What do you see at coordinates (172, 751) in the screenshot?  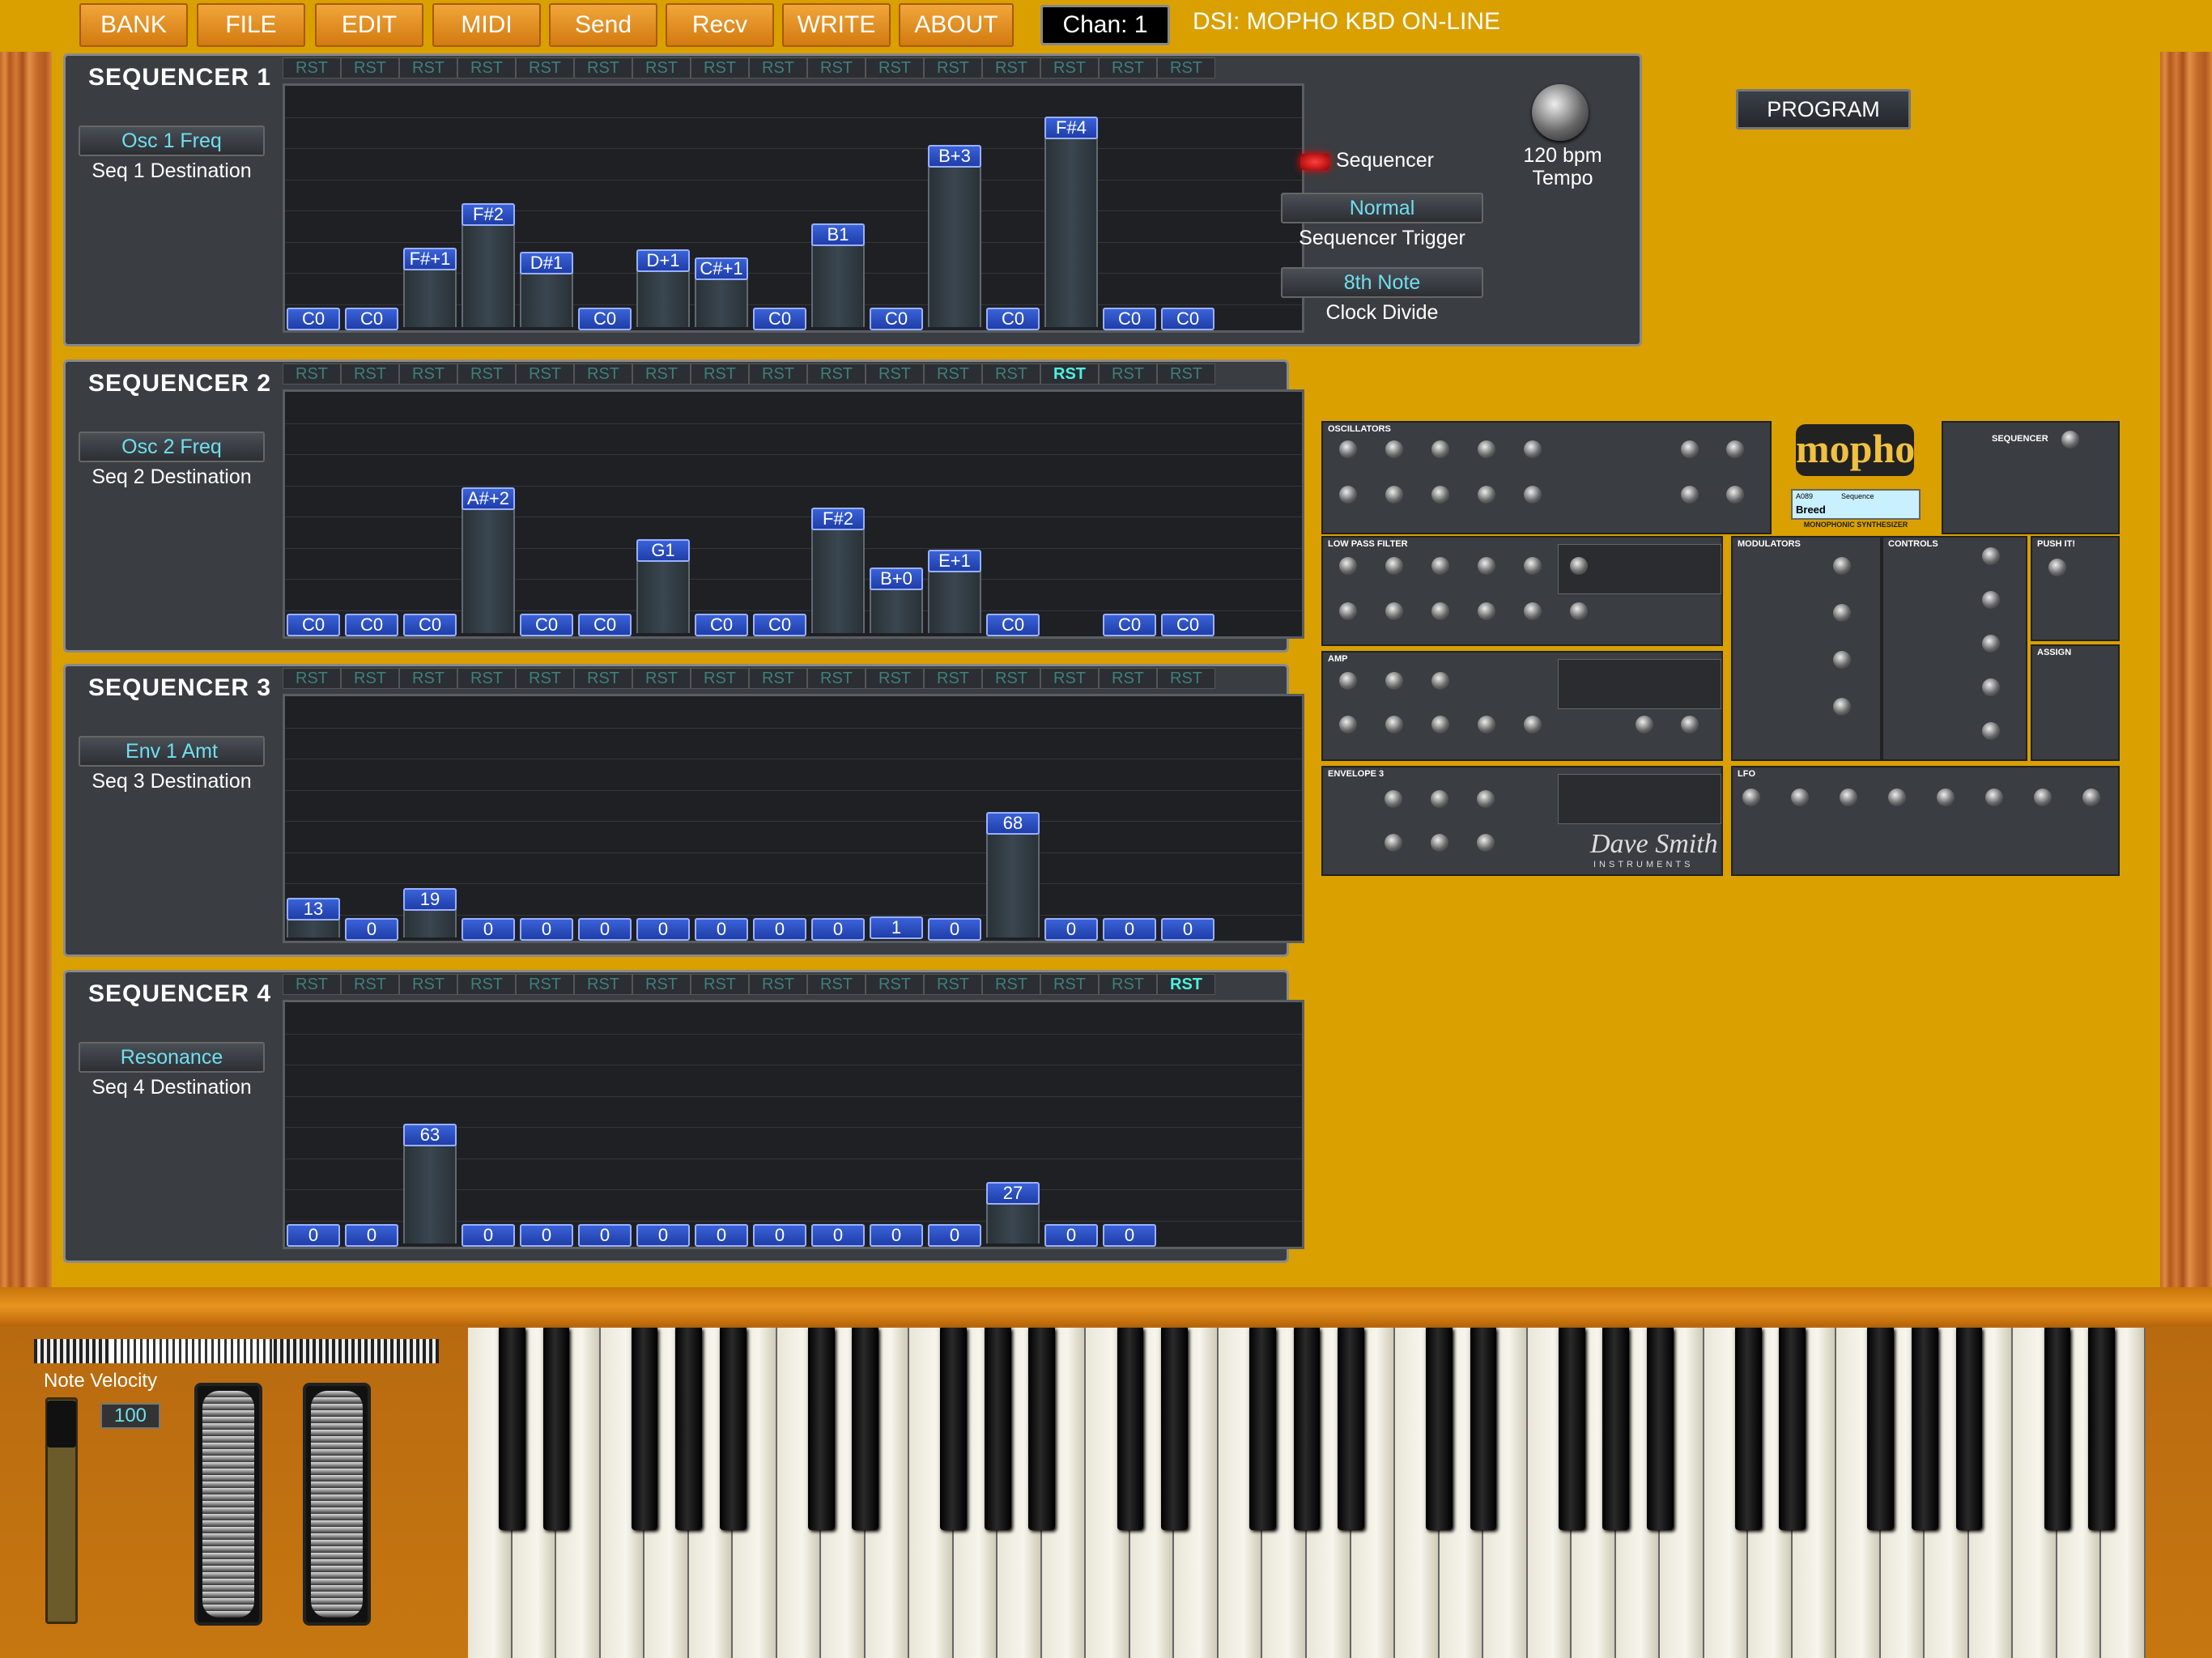 I see `sequencer-3-destination-select: Env 1 Amt` at bounding box center [172, 751].